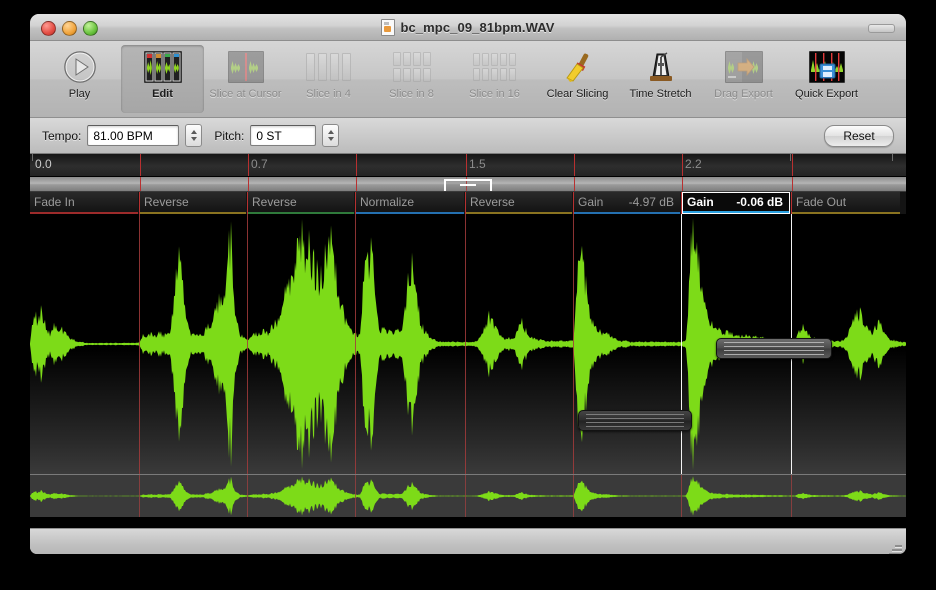  Describe the element at coordinates (245, 67) in the screenshot. I see `slice-cursor-icon` at that location.